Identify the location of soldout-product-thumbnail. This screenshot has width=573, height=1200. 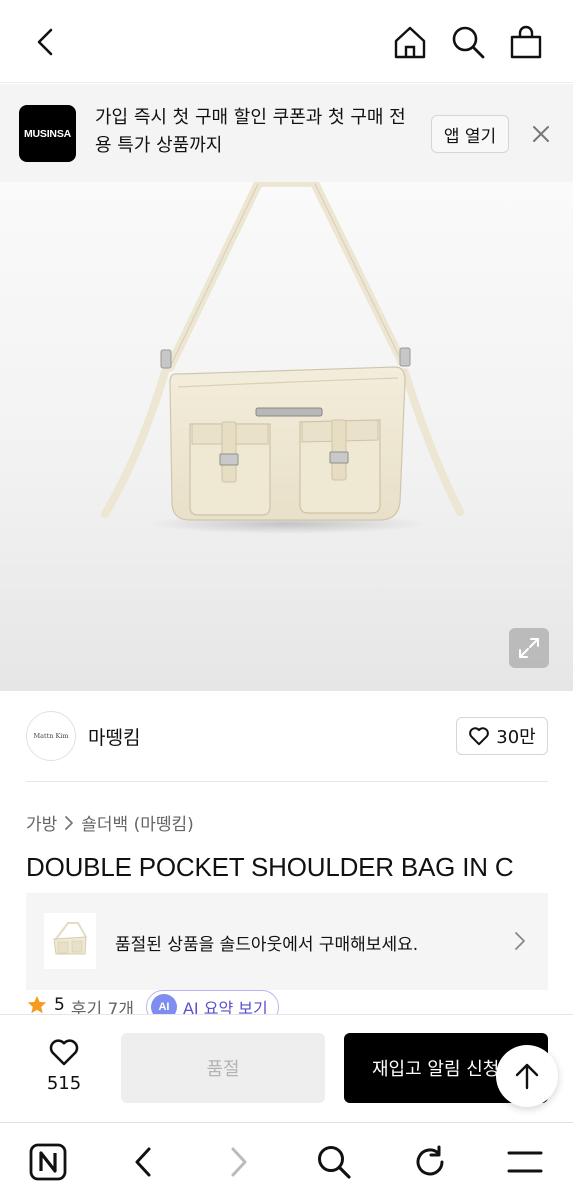
(70, 941).